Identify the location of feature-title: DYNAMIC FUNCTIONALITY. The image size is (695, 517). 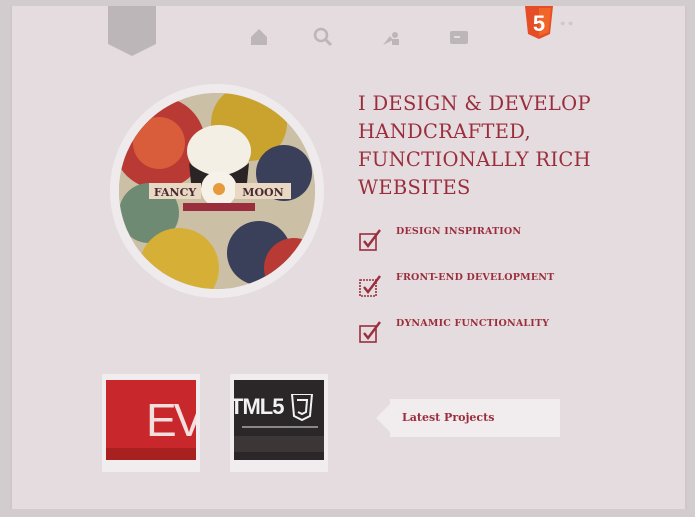
(473, 323).